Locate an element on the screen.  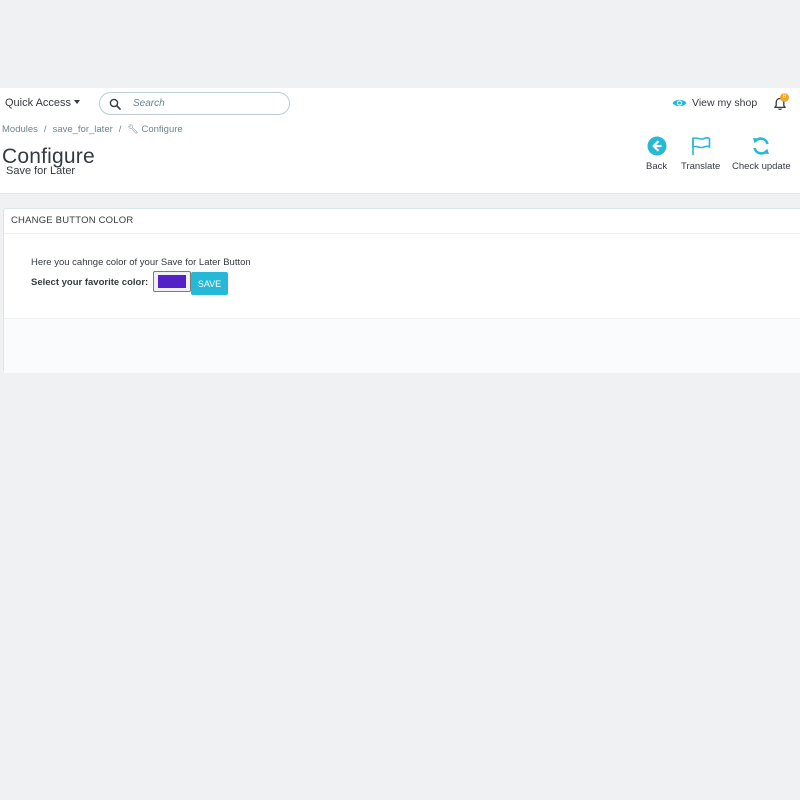
breadcrumb-item-configure: 🔧︎ Configure is located at coordinates (154, 129).